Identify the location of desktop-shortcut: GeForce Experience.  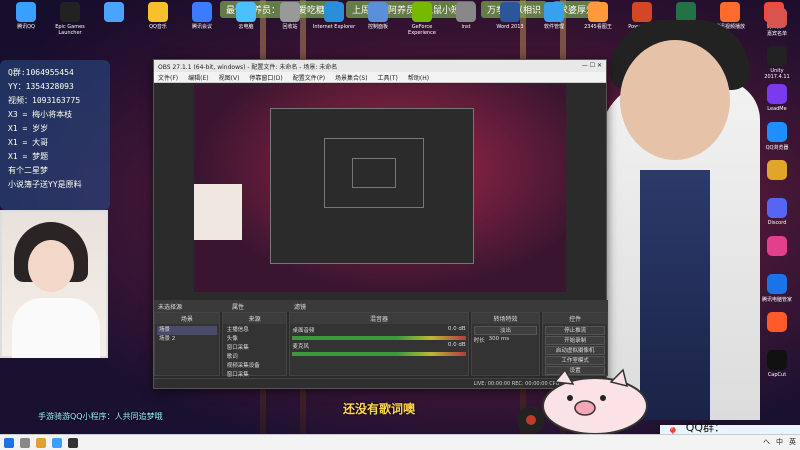
(422, 19).